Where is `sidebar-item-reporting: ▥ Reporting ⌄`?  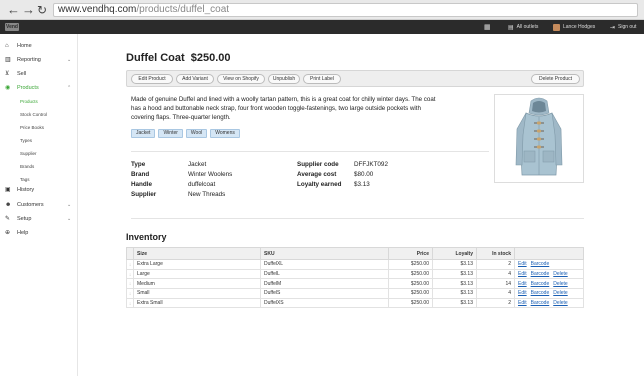 sidebar-item-reporting: ▥ Reporting ⌄ is located at coordinates (39, 60).